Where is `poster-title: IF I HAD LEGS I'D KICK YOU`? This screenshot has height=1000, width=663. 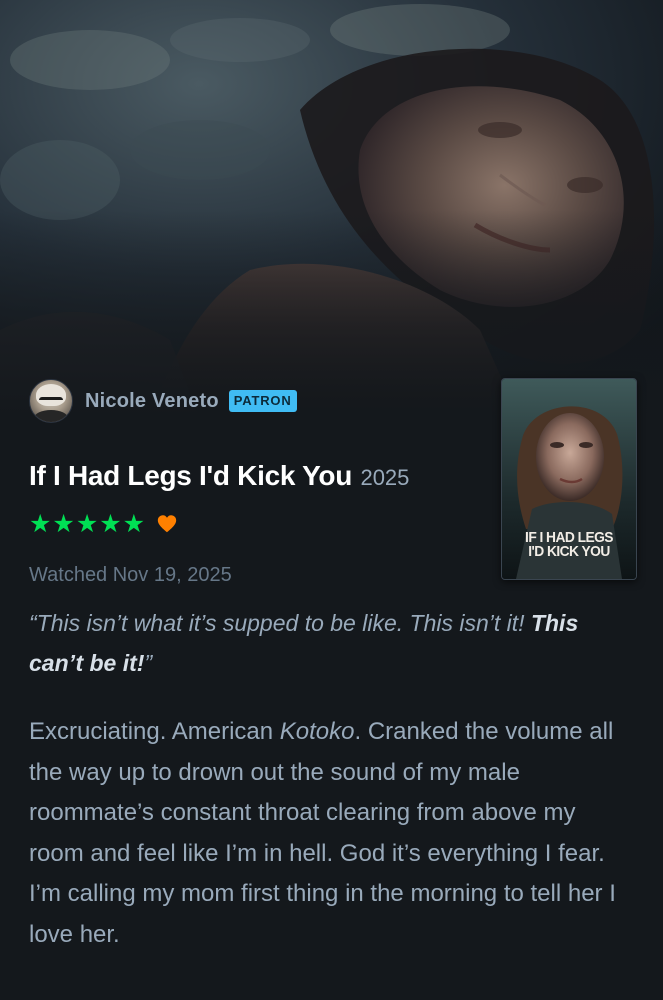 poster-title: IF I HAD LEGS I'D KICK YOU is located at coordinates (568, 545).